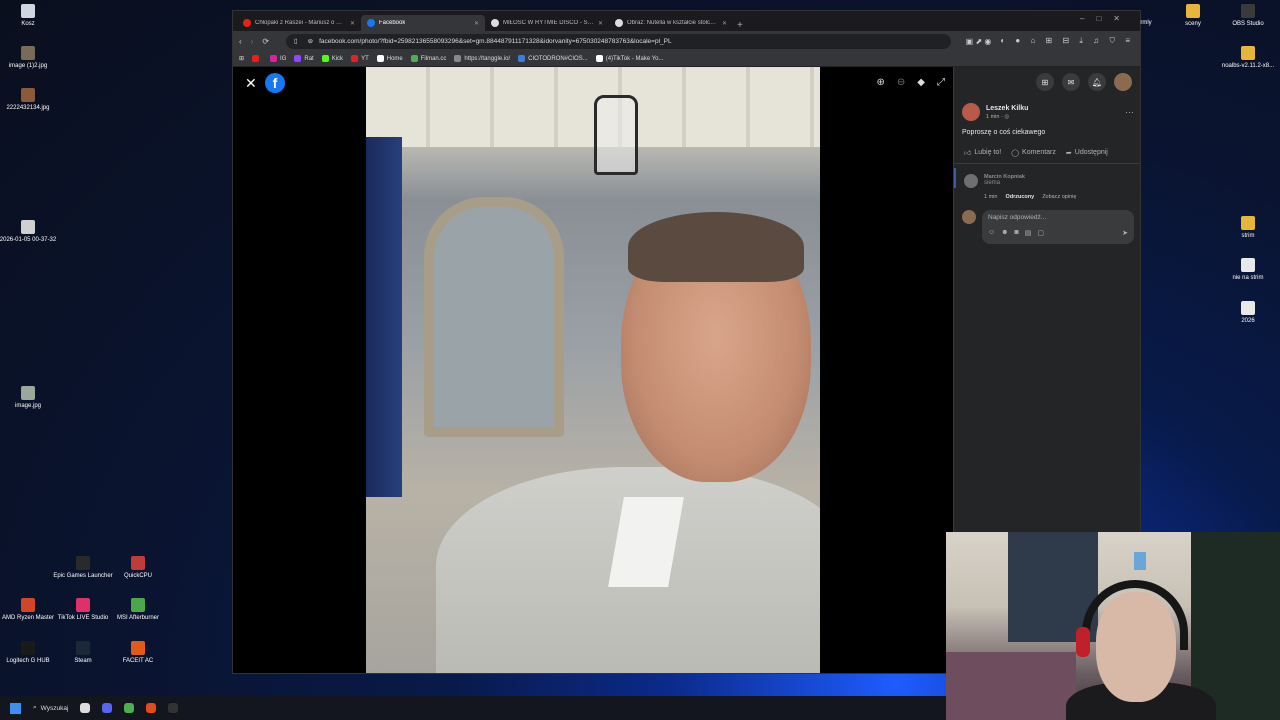 The width and height of the screenshot is (1280, 720). What do you see at coordinates (29, 609) in the screenshot?
I see `desktop-icon-bottom-2: AMD Ryzen Master` at bounding box center [29, 609].